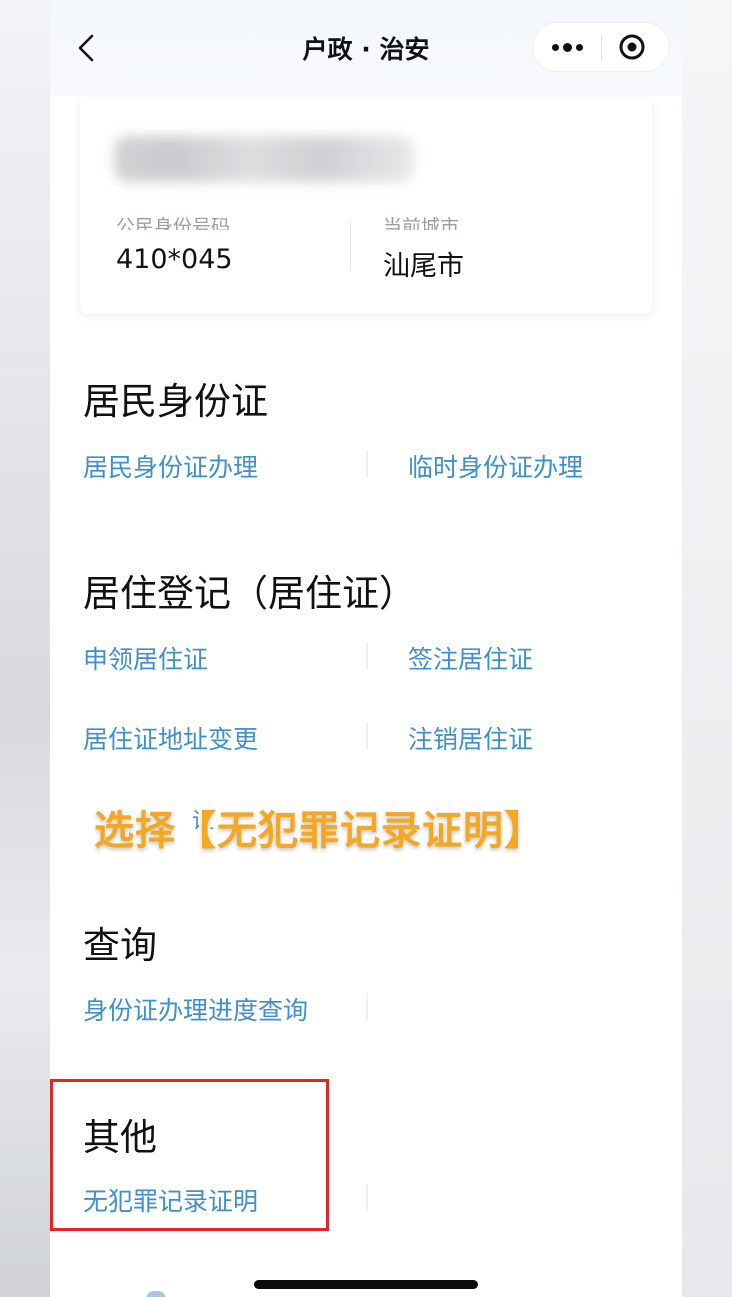 Image resolution: width=732 pixels, height=1297 pixels. I want to click on instruction-overlay: 选择【无犯罪记录证明】, so click(319, 831).